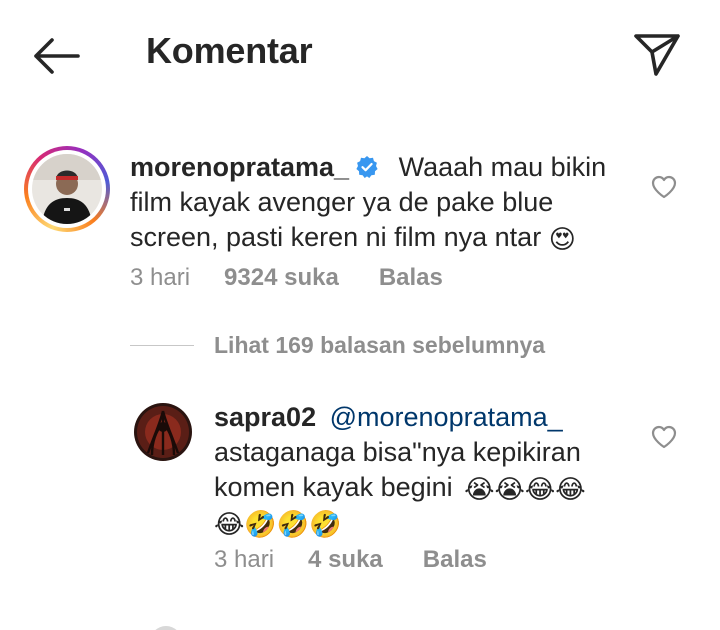 This screenshot has height=630, width=720. I want to click on reply-username: sapra02, so click(265, 417).